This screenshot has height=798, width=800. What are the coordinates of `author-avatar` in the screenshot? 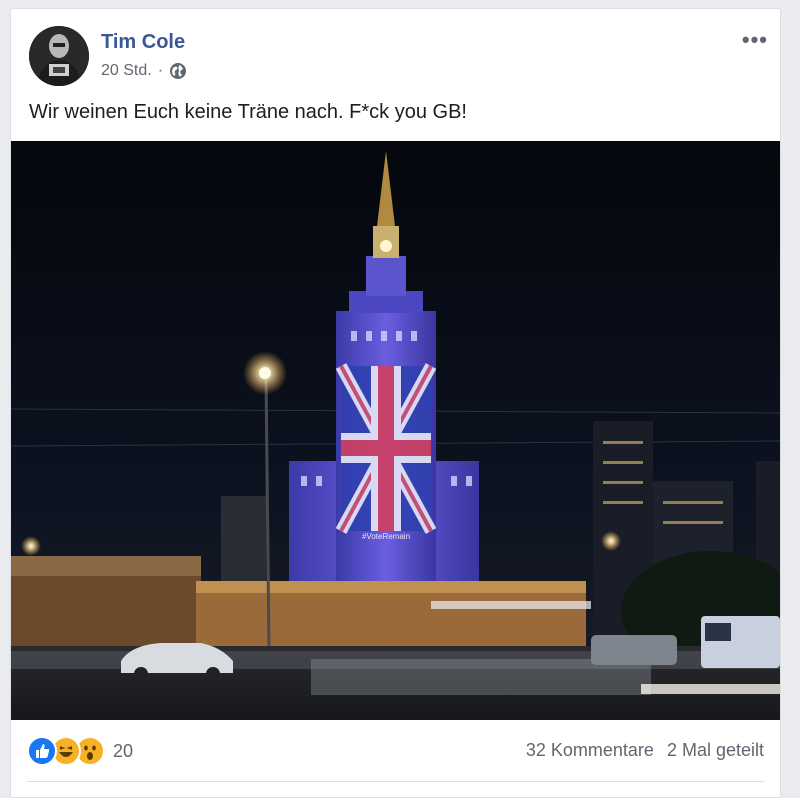 It's located at (59, 56).